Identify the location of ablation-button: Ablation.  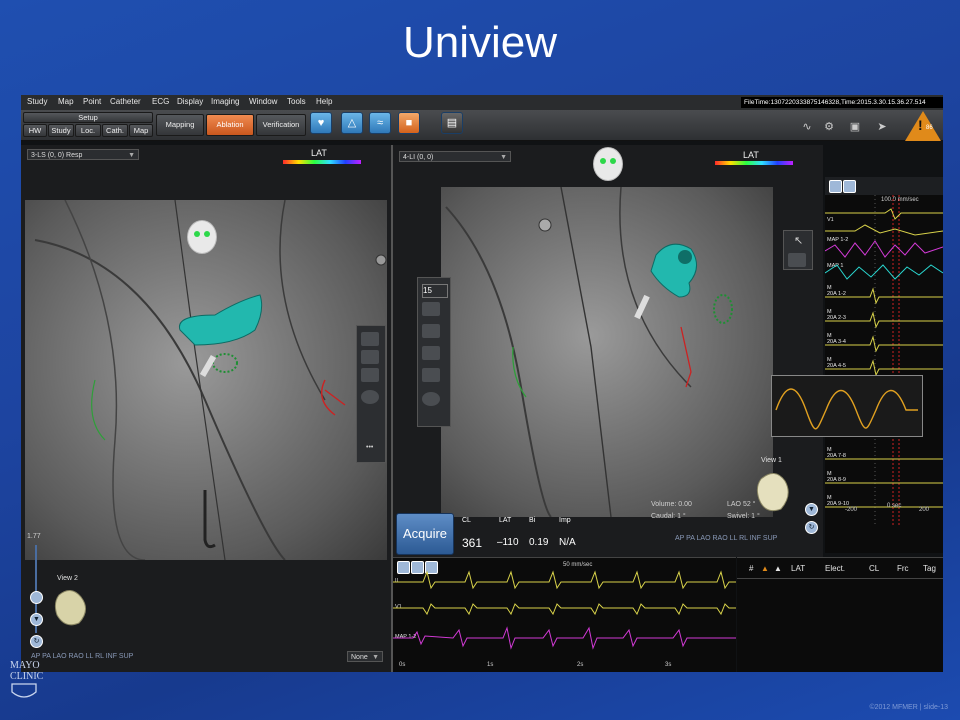
(230, 125).